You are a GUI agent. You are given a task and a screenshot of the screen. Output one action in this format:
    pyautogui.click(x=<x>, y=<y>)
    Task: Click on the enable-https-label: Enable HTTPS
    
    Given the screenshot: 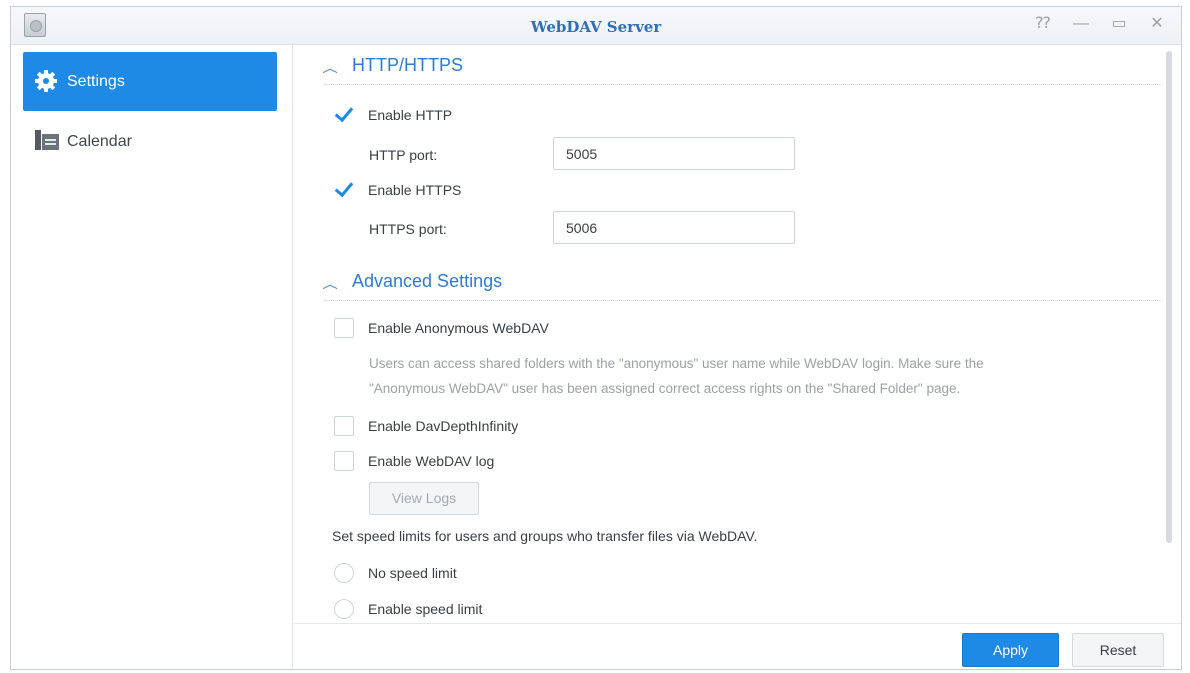 What is the action you would take?
    pyautogui.click(x=415, y=190)
    